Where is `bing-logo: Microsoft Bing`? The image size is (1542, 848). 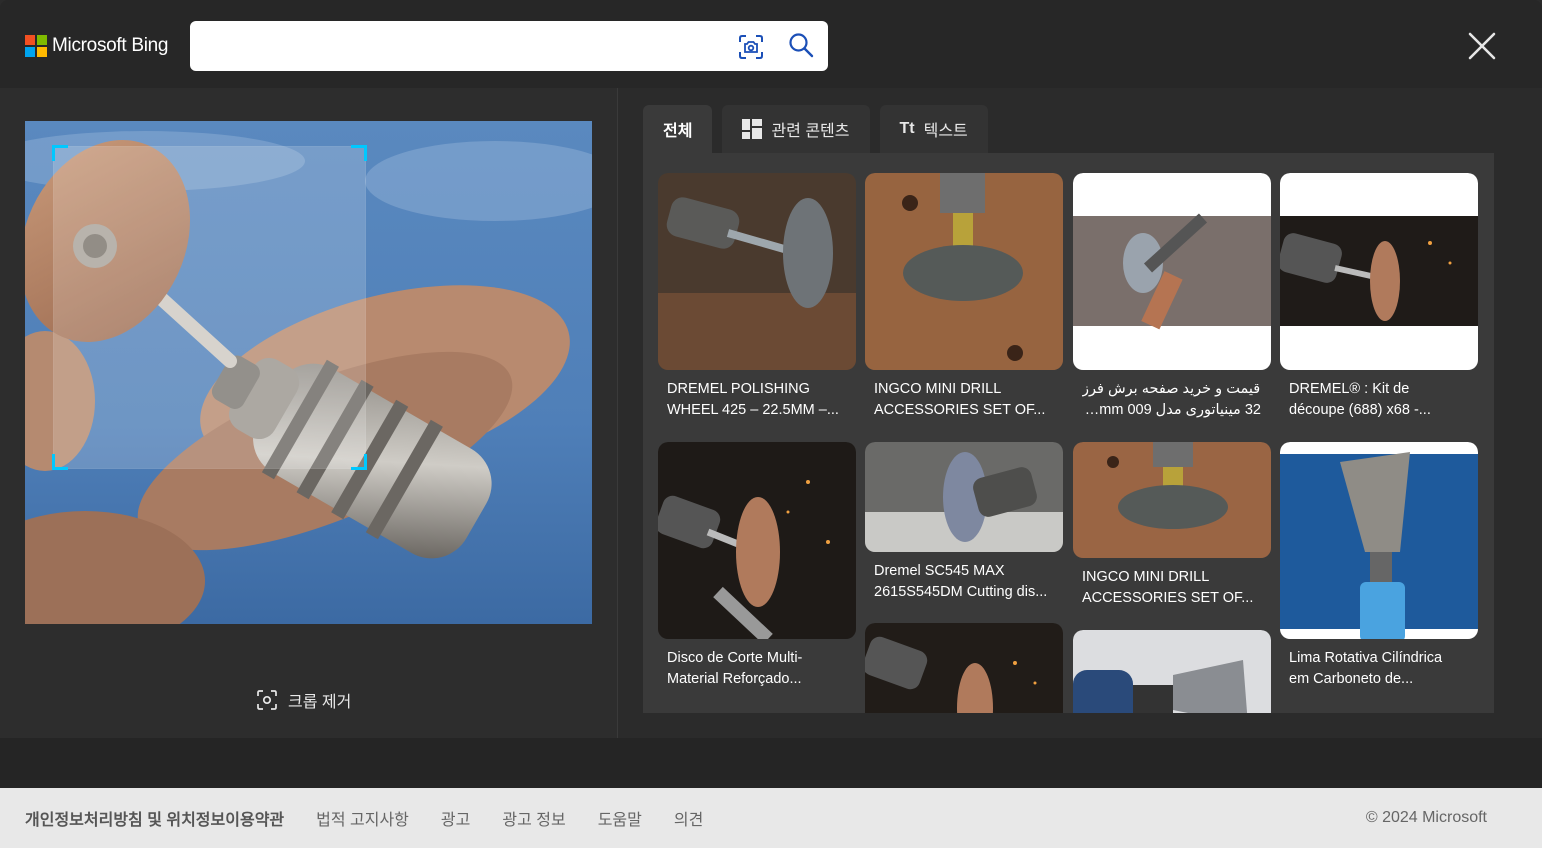
bing-logo: Microsoft Bing is located at coordinates (96, 46).